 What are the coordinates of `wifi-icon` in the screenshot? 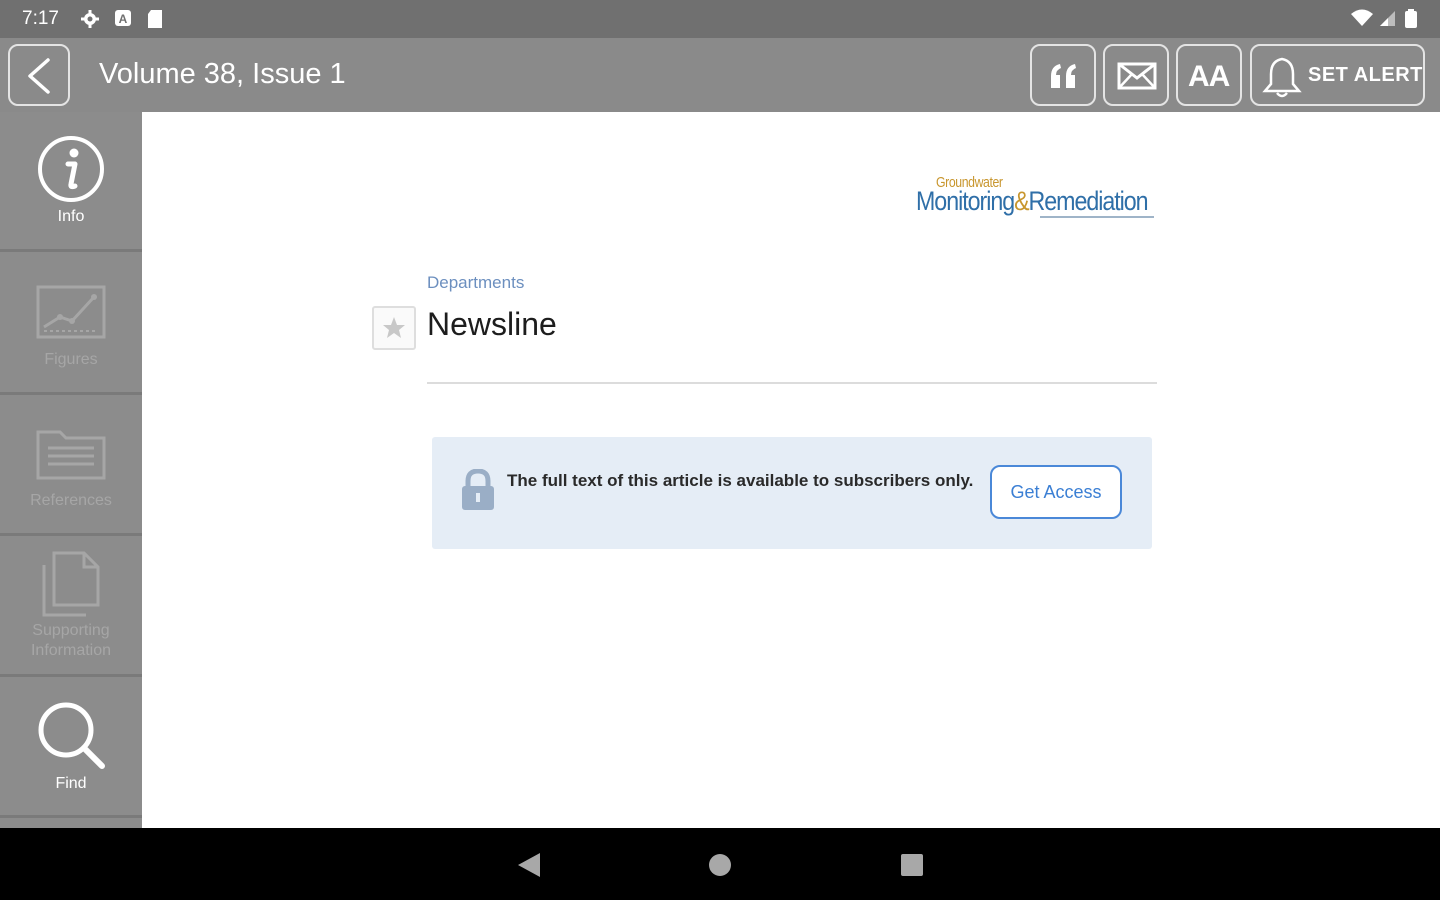 It's located at (1362, 17).